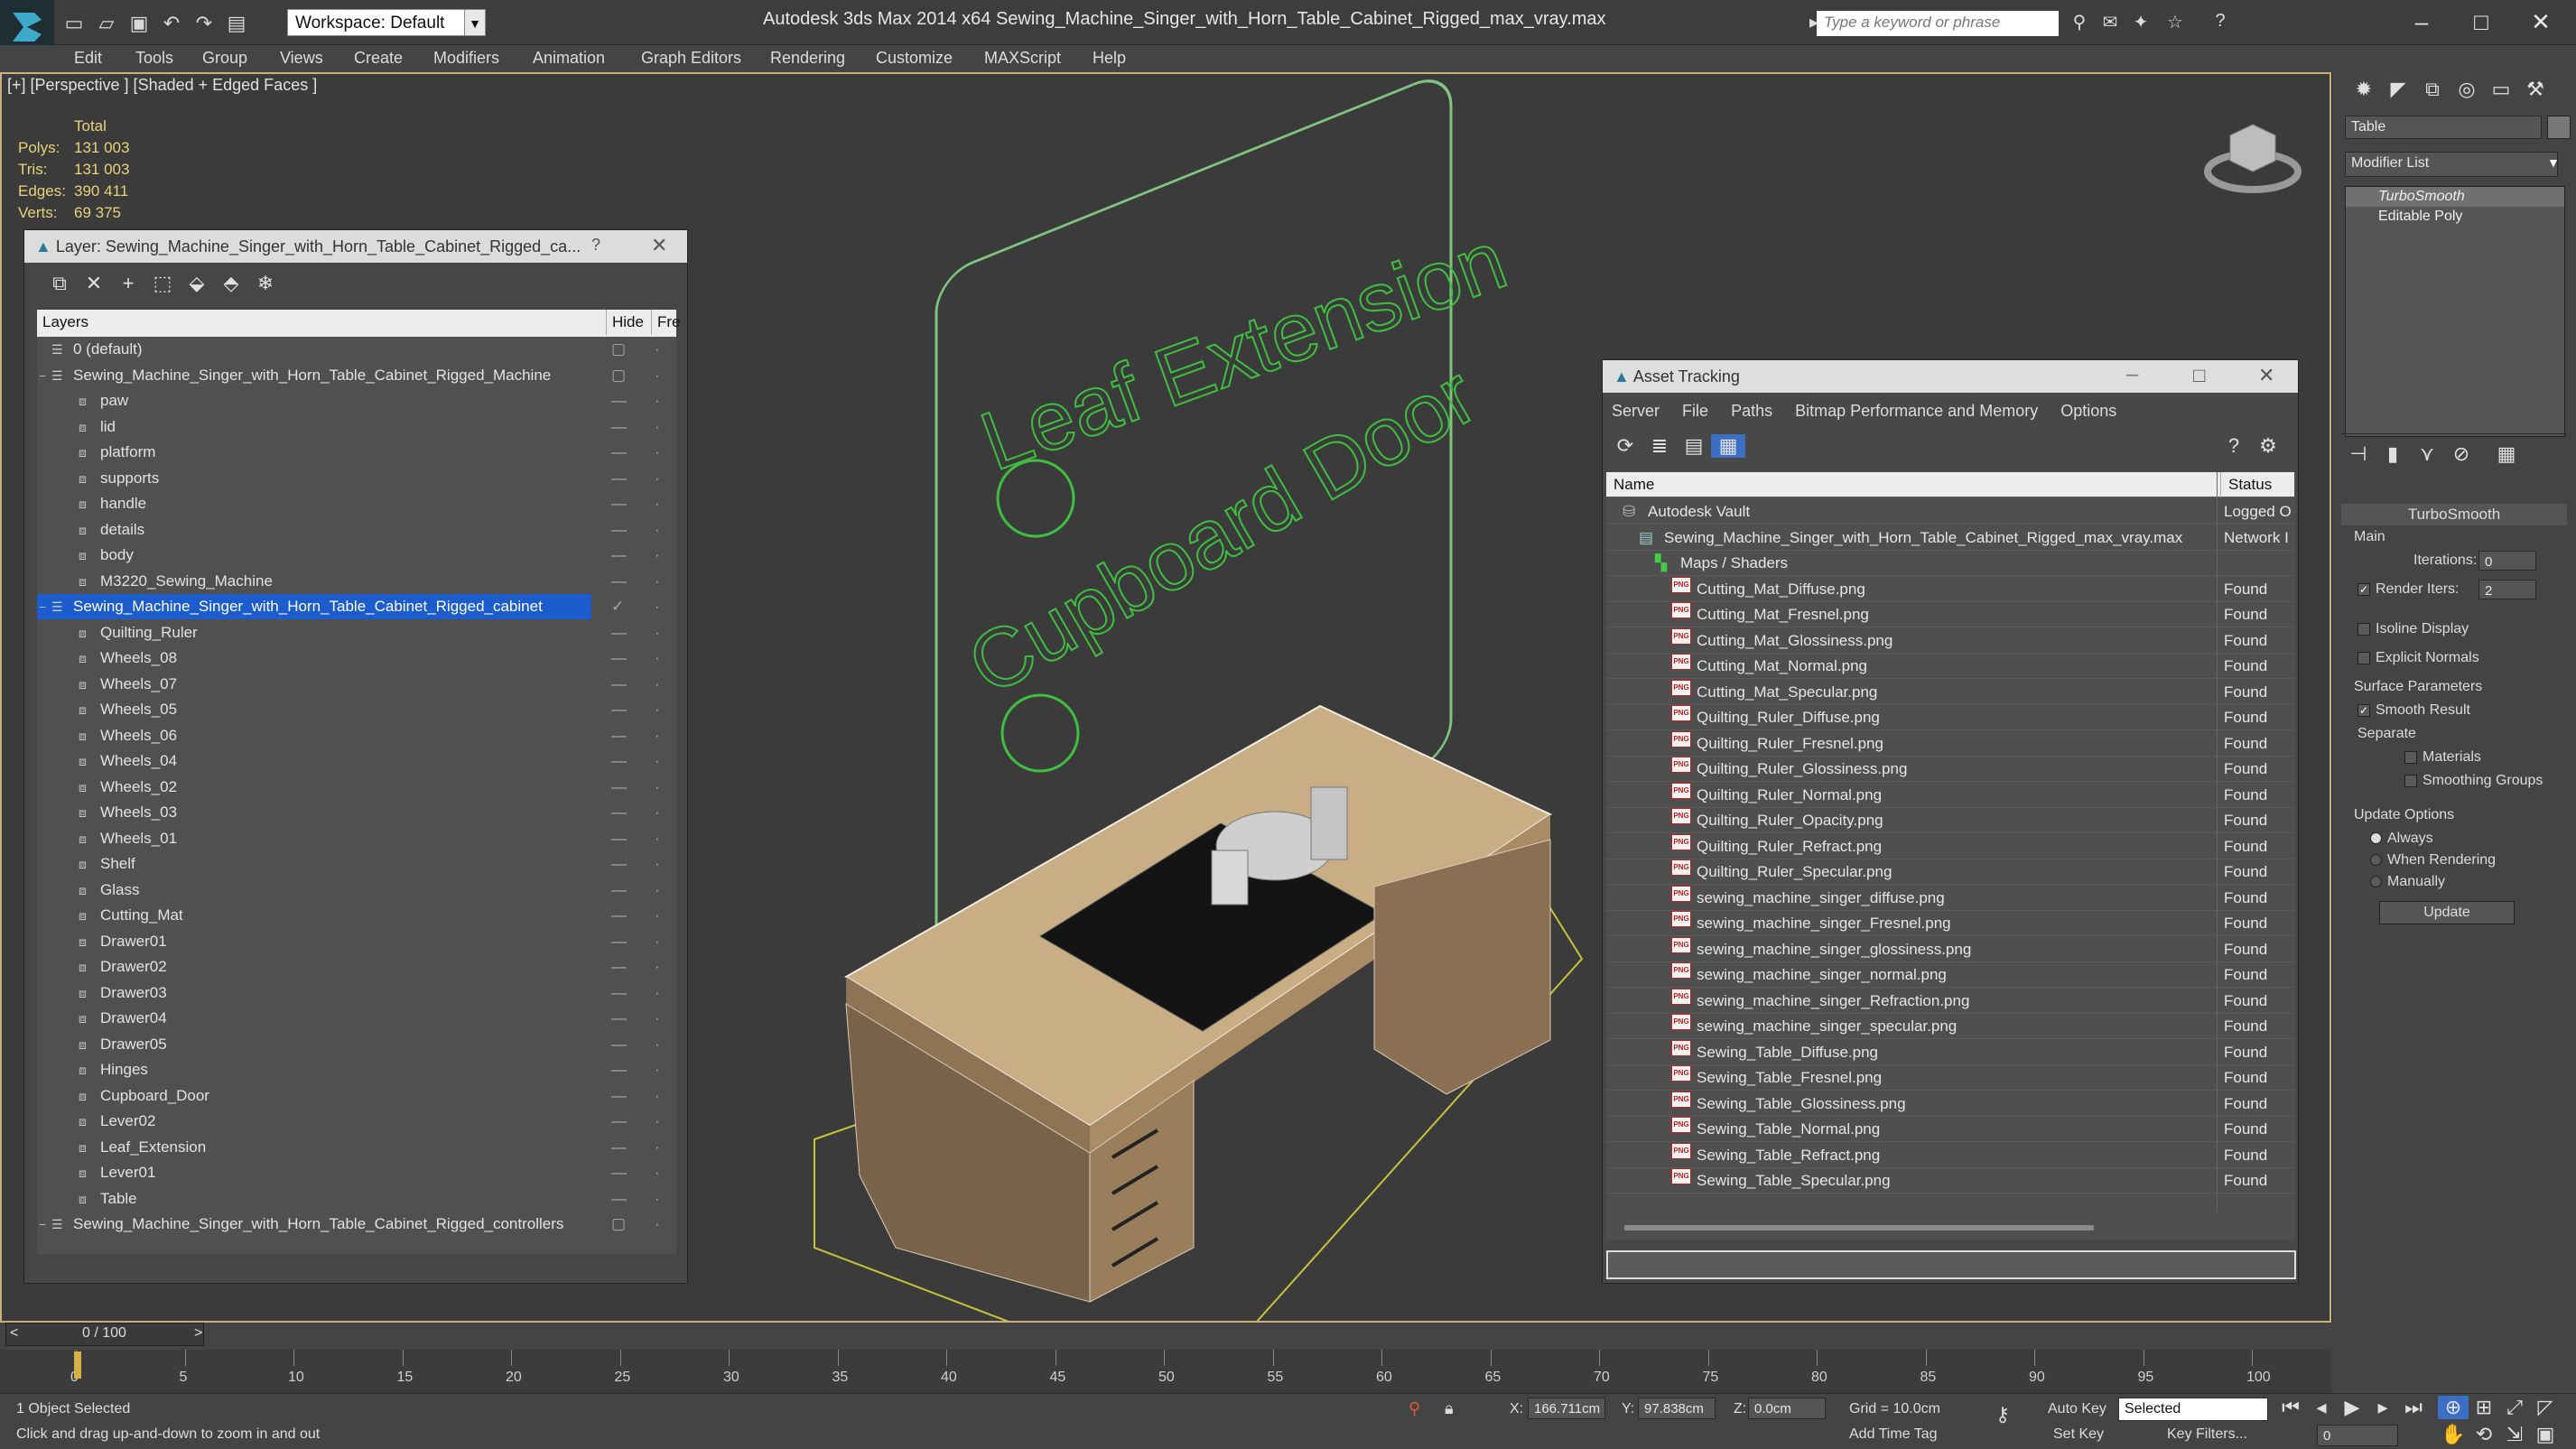 Image resolution: width=2576 pixels, height=1449 pixels. What do you see at coordinates (356, 864) in the screenshot?
I see `object-row: ⧈ Shelf` at bounding box center [356, 864].